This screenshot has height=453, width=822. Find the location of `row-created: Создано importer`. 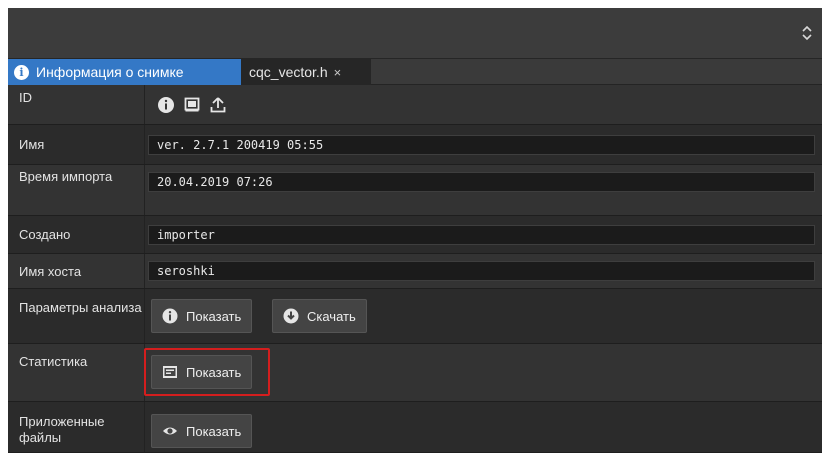

row-created: Создано importer is located at coordinates (415, 235).